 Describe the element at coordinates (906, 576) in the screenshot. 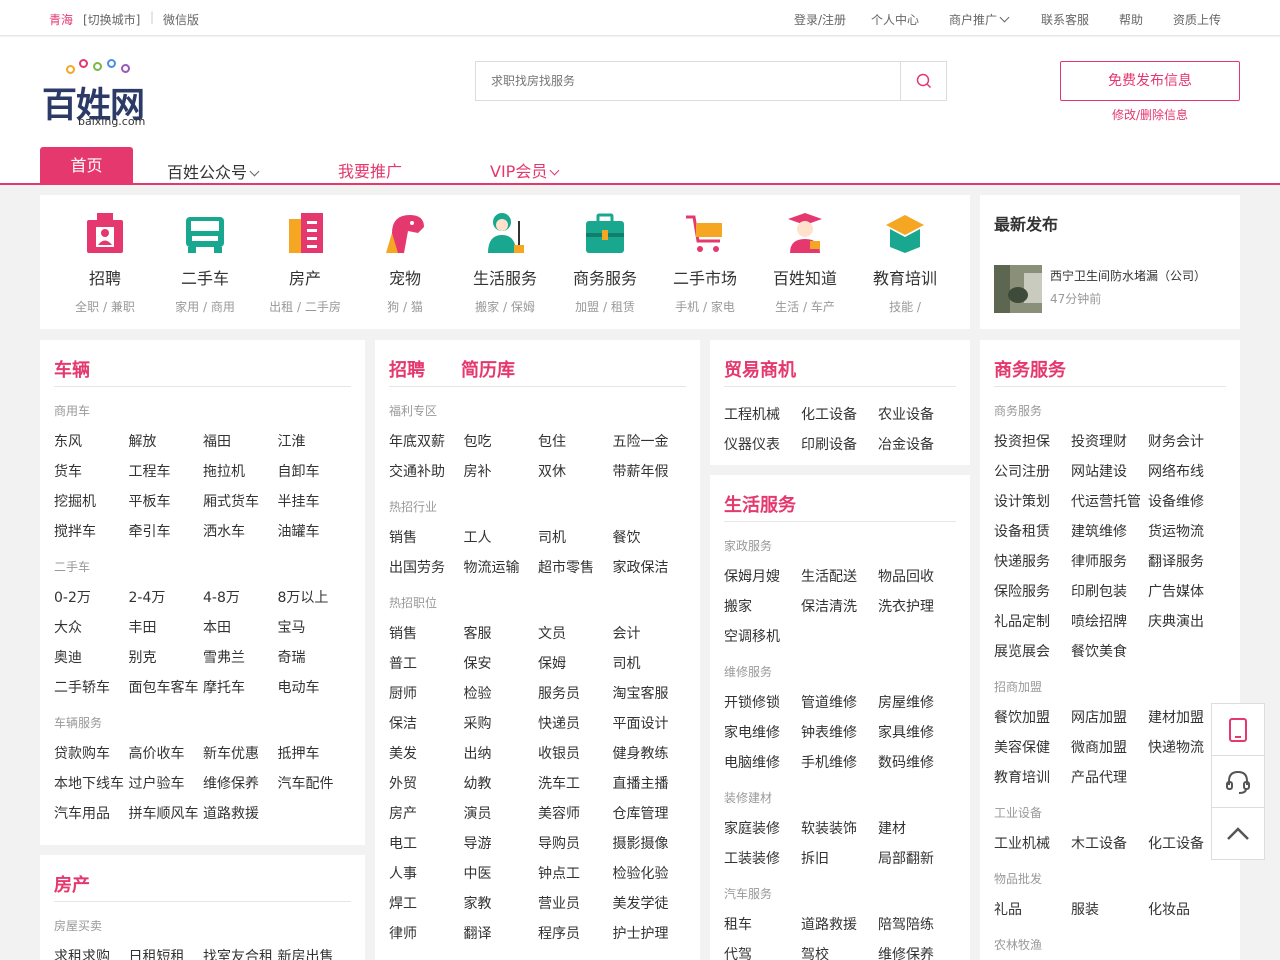

I see `category-link: 物品回收` at that location.